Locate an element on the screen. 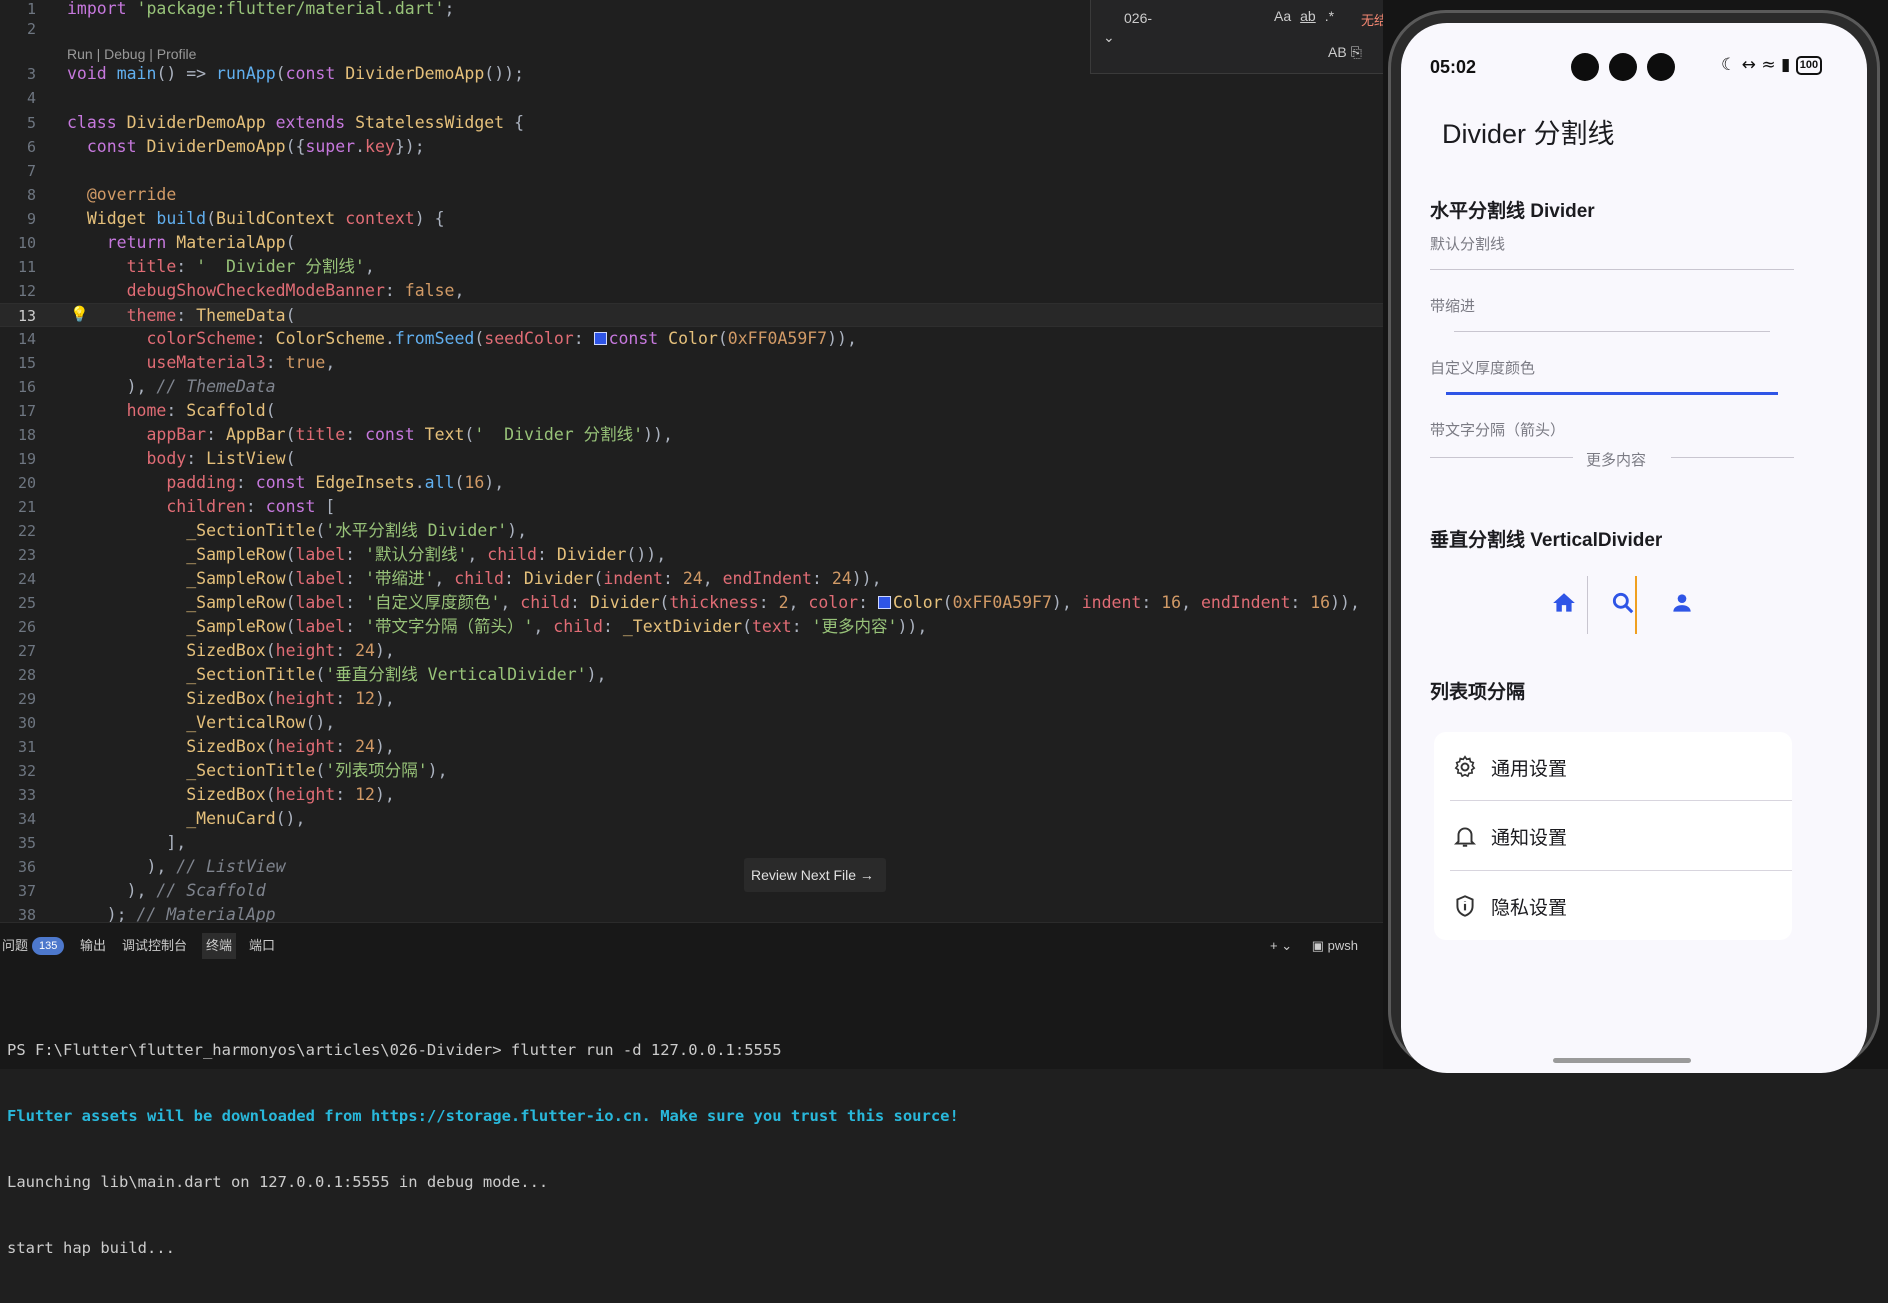 This screenshot has width=1888, height=1303. home-indicator is located at coordinates (1622, 1060).